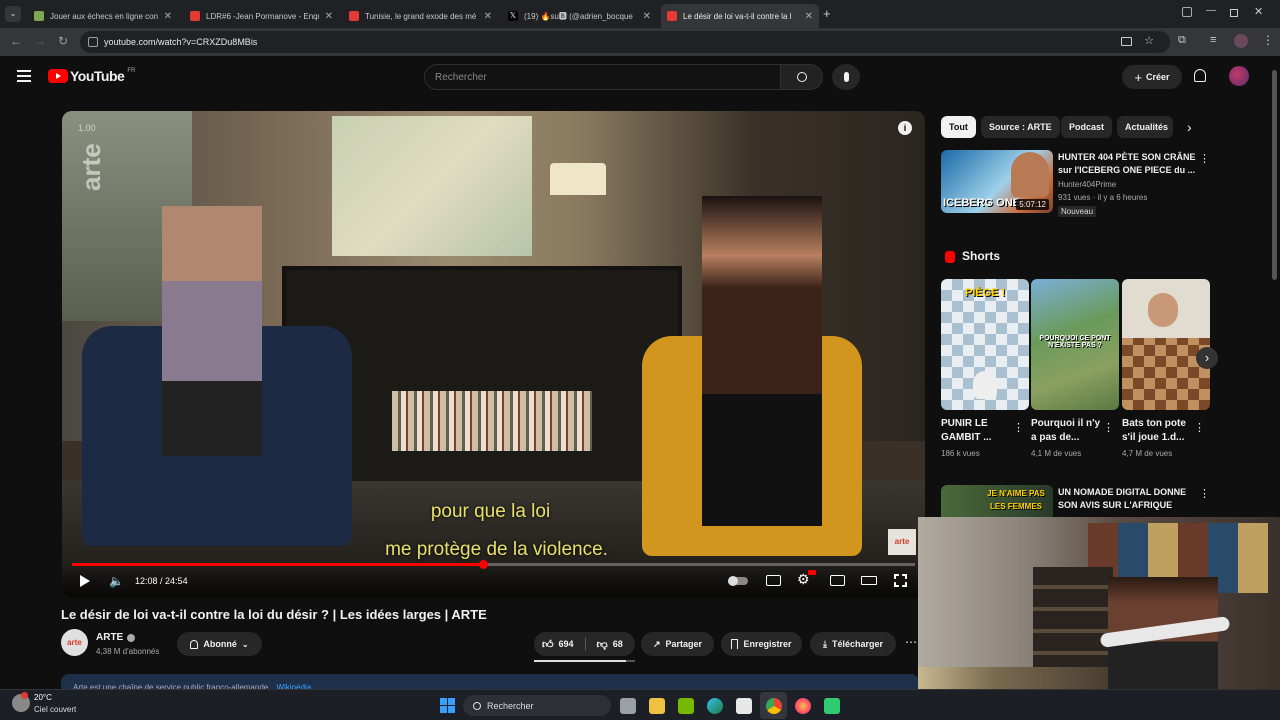 The height and width of the screenshot is (720, 1280). What do you see at coordinates (1149, 40) in the screenshot?
I see `bookmark-star-icon: ☆` at bounding box center [1149, 40].